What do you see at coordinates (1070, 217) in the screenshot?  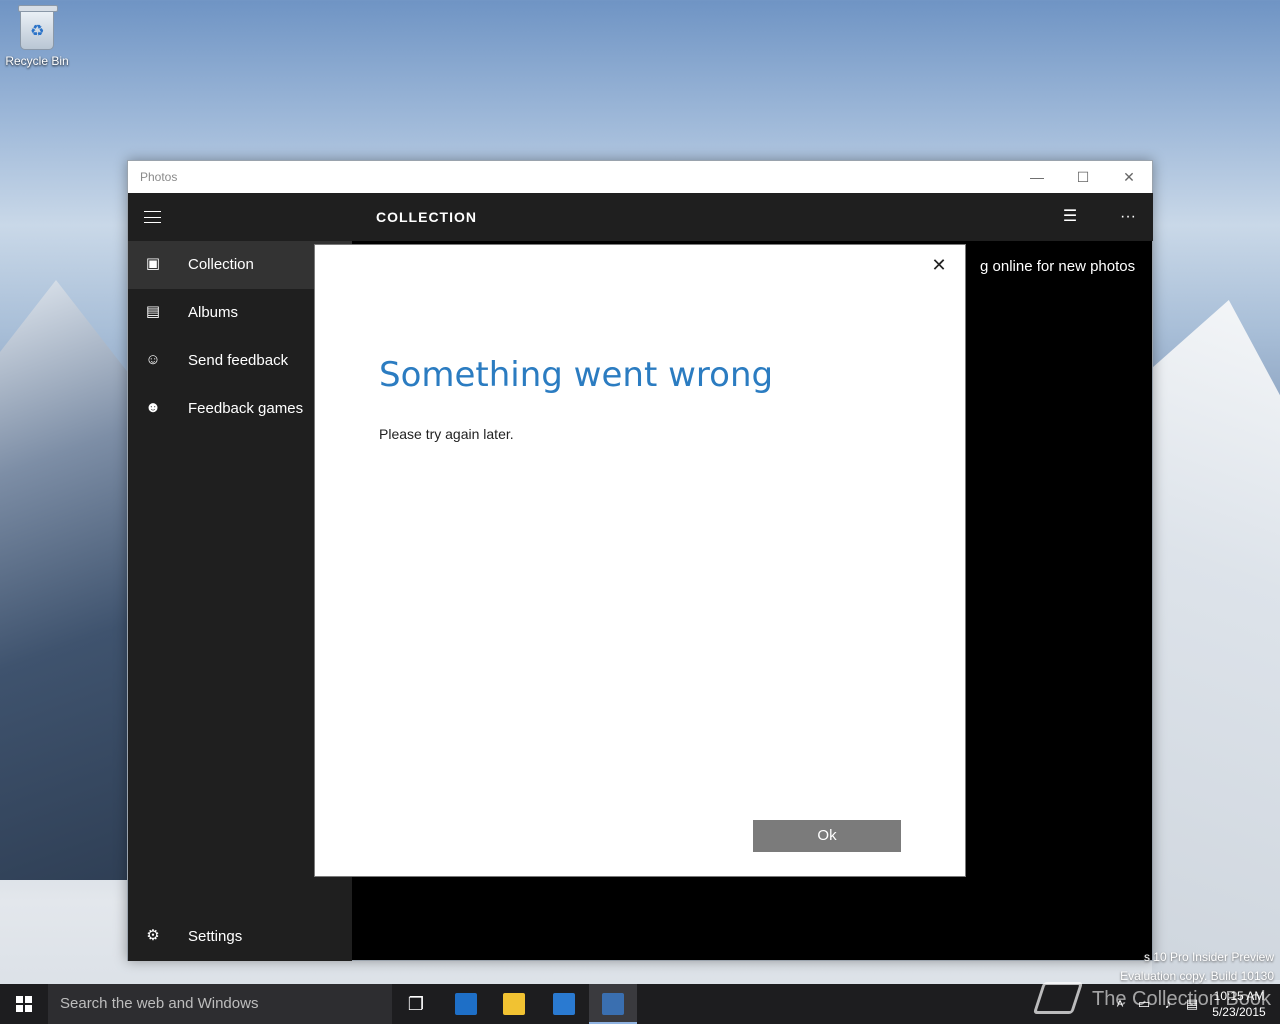 I see `select-list-icon: ☰` at bounding box center [1070, 217].